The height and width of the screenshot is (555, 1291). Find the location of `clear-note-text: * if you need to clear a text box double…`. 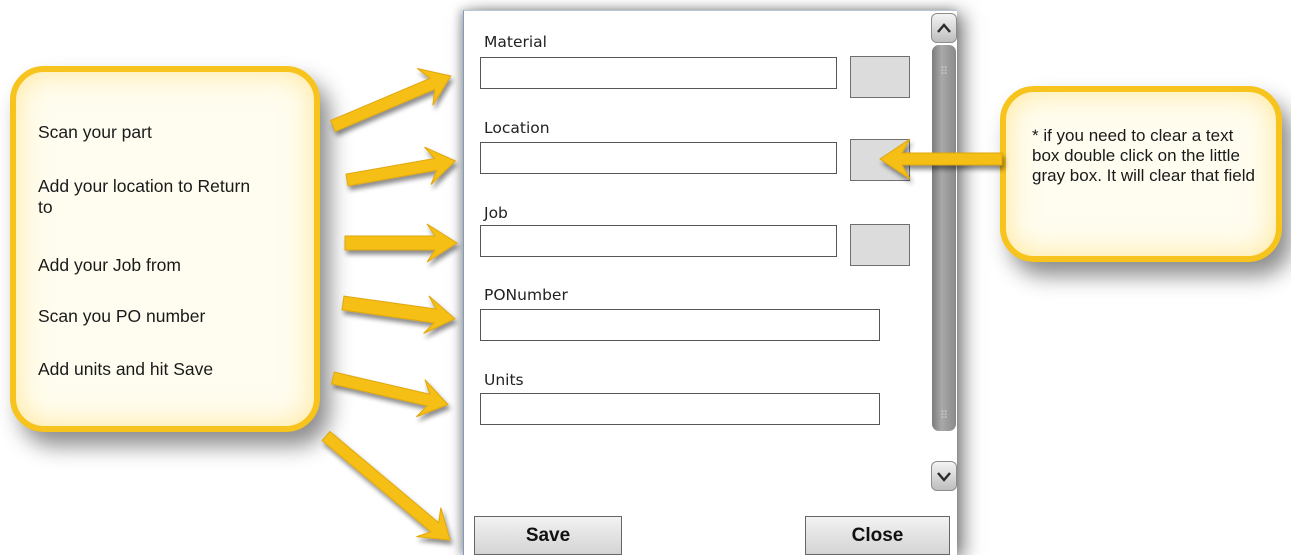

clear-note-text: * if you need to clear a text box double… is located at coordinates (1143, 155).